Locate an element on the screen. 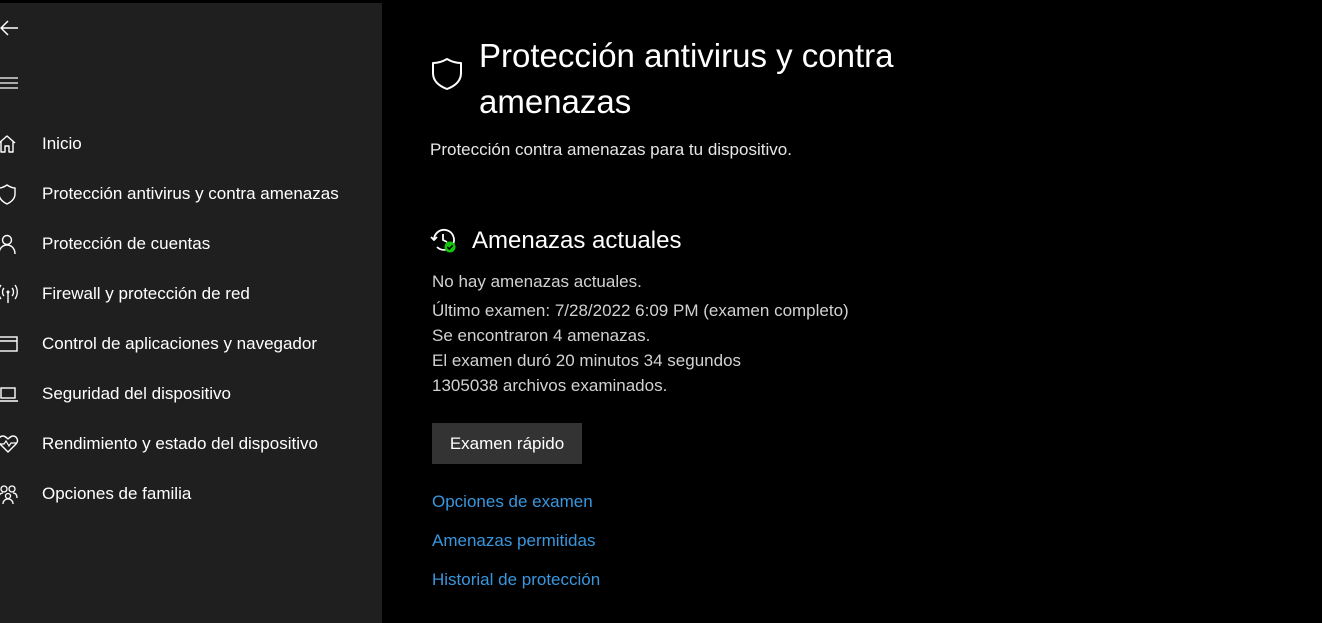  status-threats-found: Se encontraron 4 amenazas. is located at coordinates (541, 335).